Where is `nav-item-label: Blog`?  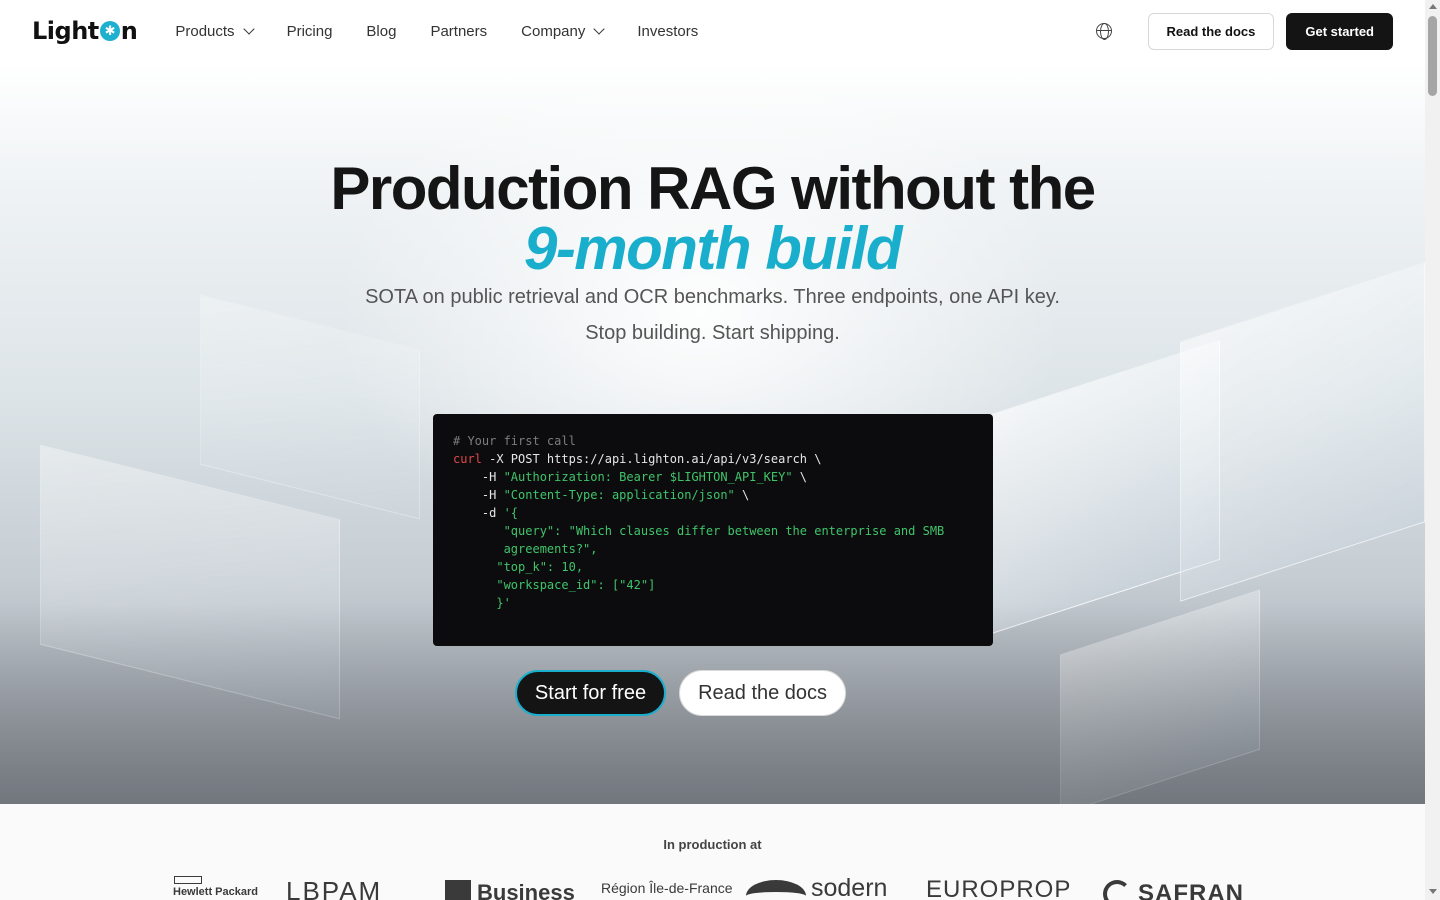
nav-item-label: Blog is located at coordinates (381, 31).